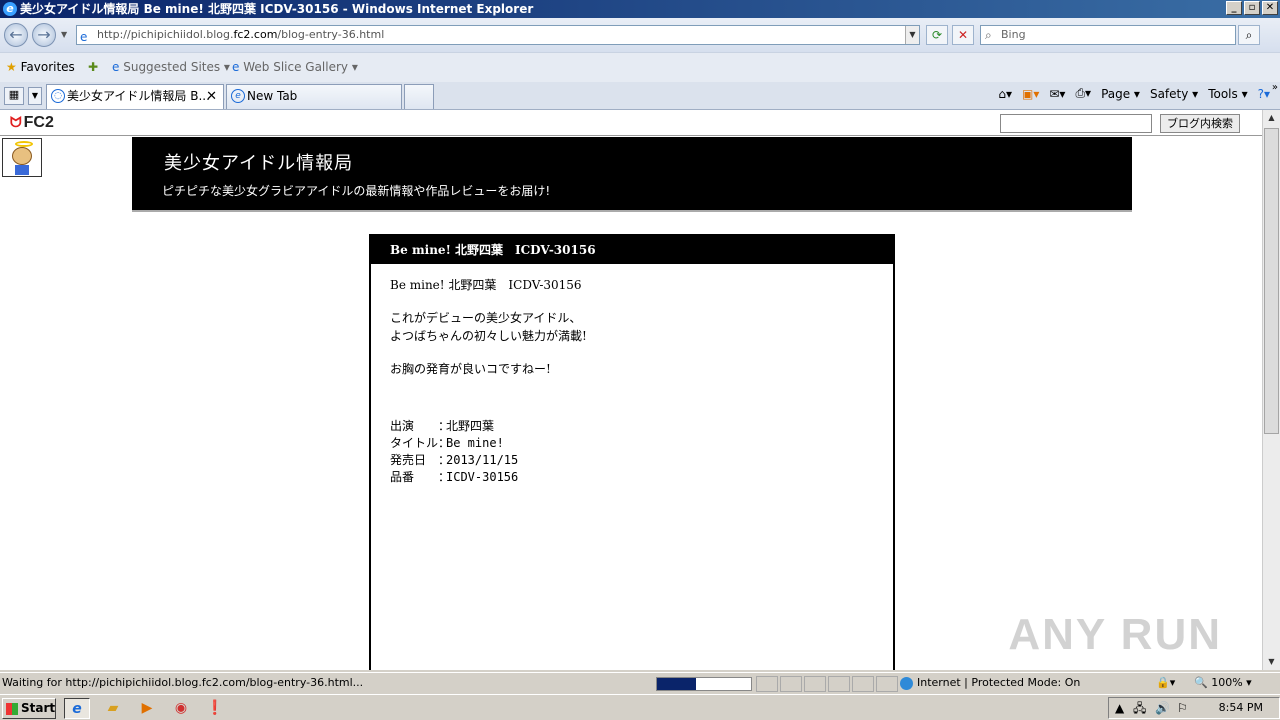  What do you see at coordinates (632, 250) in the screenshot?
I see `entry-heading: Be mine! 北野四葉 ICDV-30156` at bounding box center [632, 250].